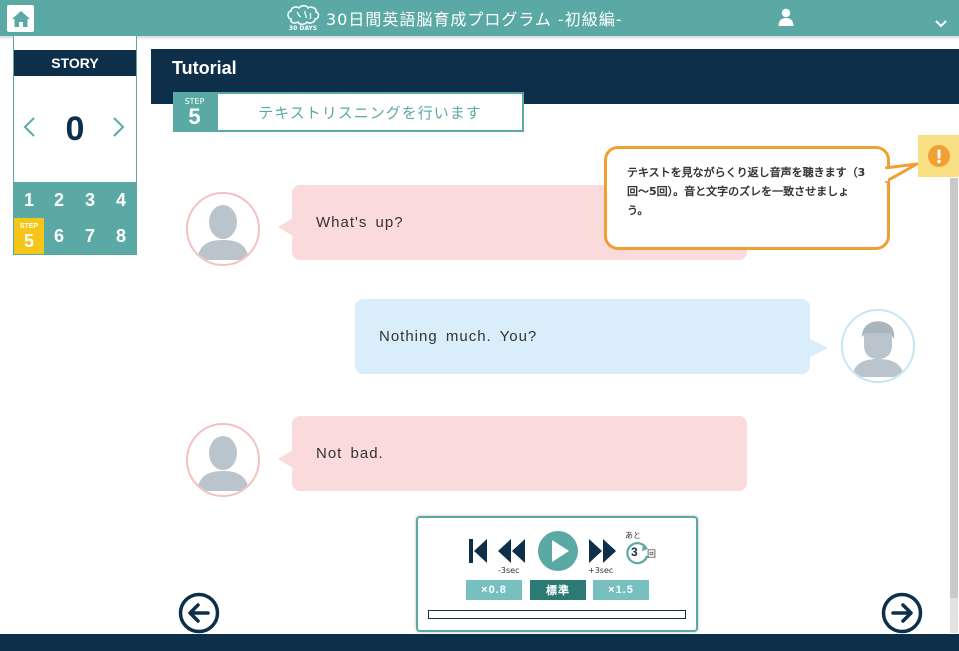 This screenshot has width=959, height=651. Describe the element at coordinates (634, 552) in the screenshot. I see `repeat-count: 3` at that location.